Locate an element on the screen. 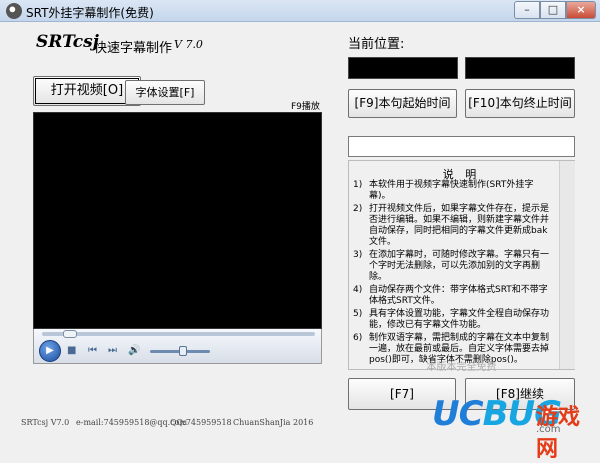 The image size is (600, 463). instruction-item: 5) 具有字体设置功能，字幕文件全程自动保存功能，修改已有字幕文件功能。 is located at coordinates (453, 320).